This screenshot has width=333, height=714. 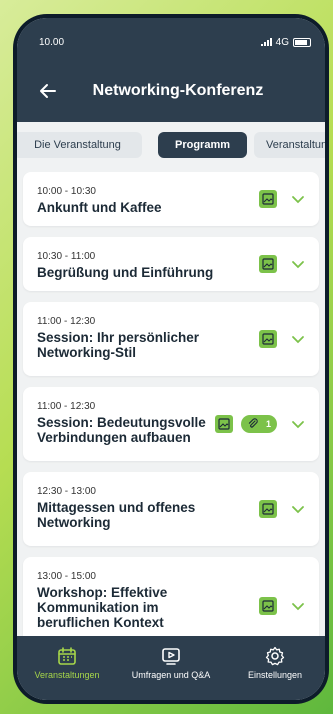 I want to click on attachment-badge: 1, so click(x=259, y=424).